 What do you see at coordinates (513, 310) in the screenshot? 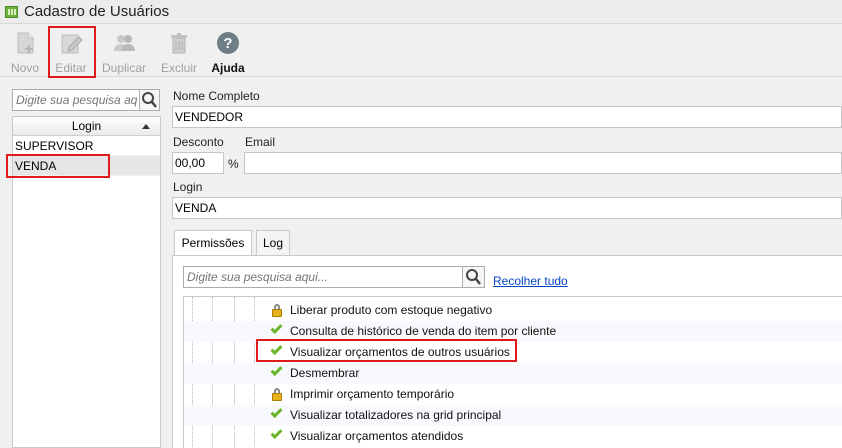
I see `permission-item: Liberar produto com estoque negativo` at bounding box center [513, 310].